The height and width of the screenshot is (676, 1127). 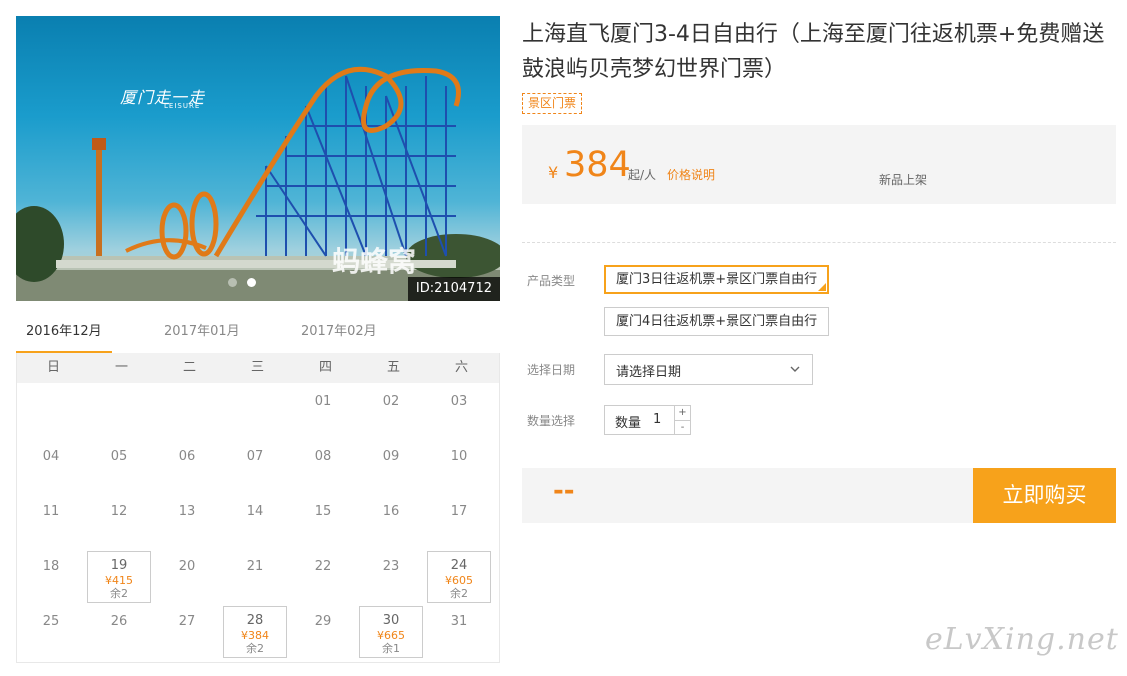 What do you see at coordinates (1044, 495) in the screenshot?
I see `buy-now-button: 立即购买` at bounding box center [1044, 495].